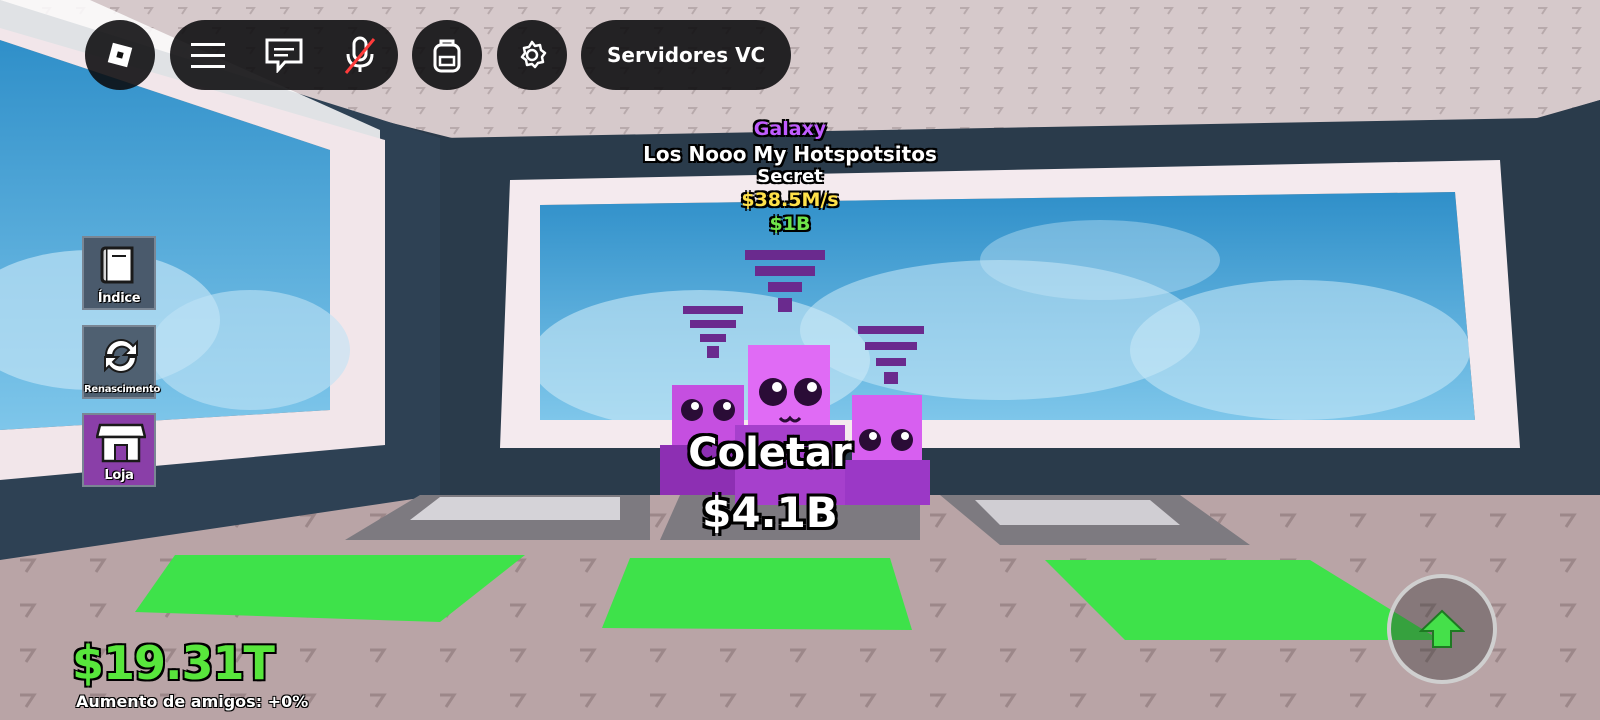 This screenshot has height=720, width=1600. I want to click on up-arrow-icon, so click(1442, 628).